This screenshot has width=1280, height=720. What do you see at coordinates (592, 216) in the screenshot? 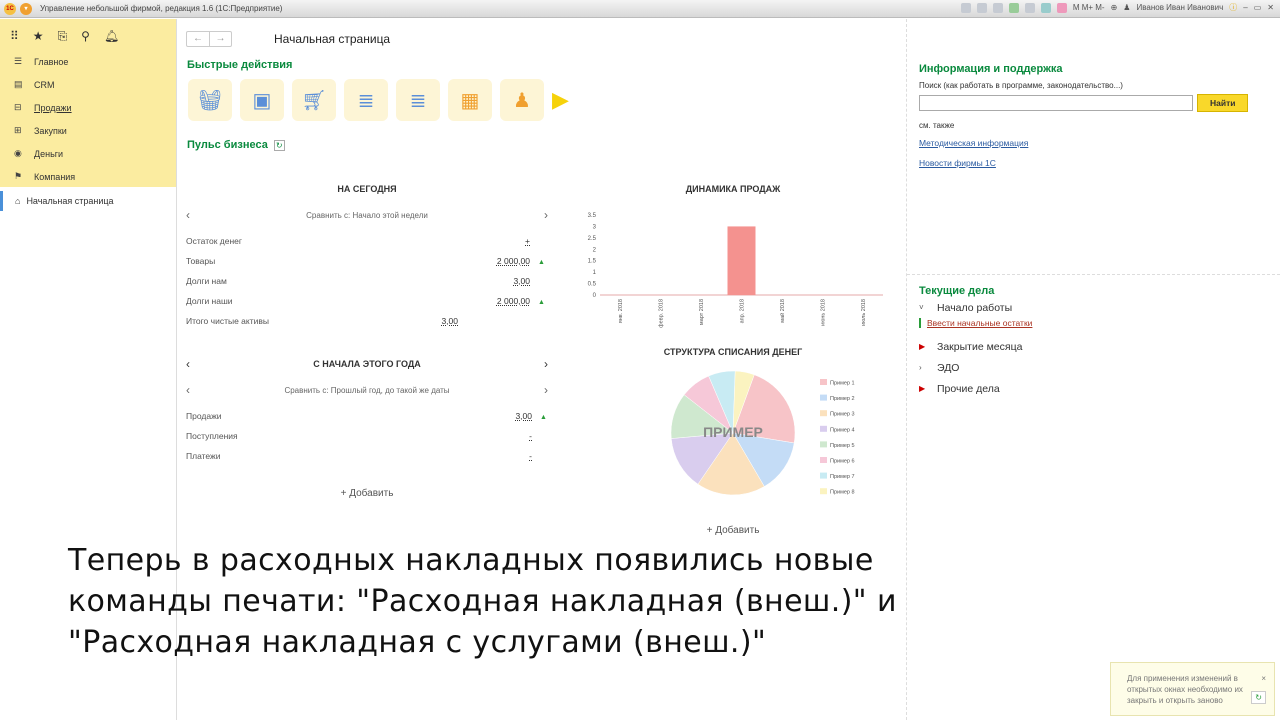
I see `y-tick-label: 3.5` at bounding box center [592, 216].